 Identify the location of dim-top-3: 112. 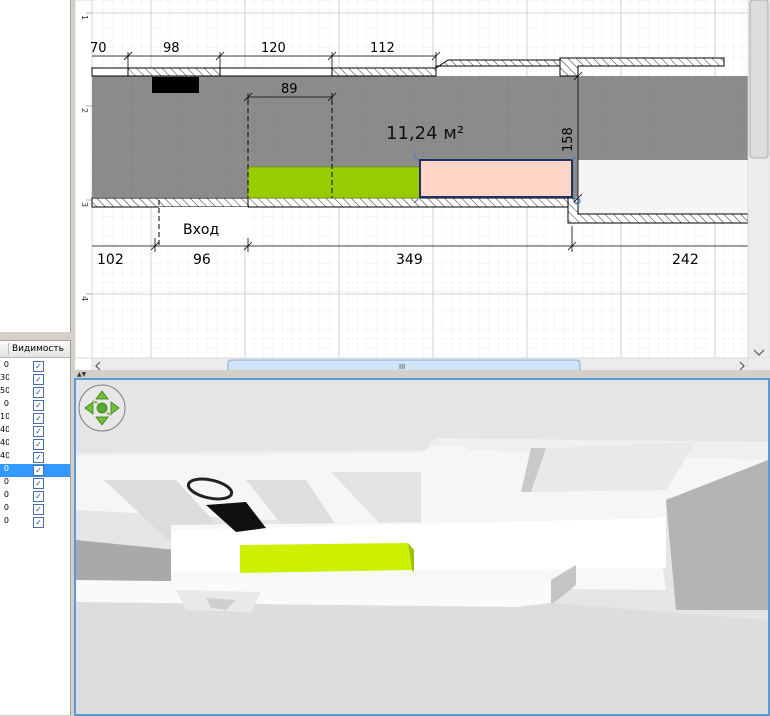
(382, 48).